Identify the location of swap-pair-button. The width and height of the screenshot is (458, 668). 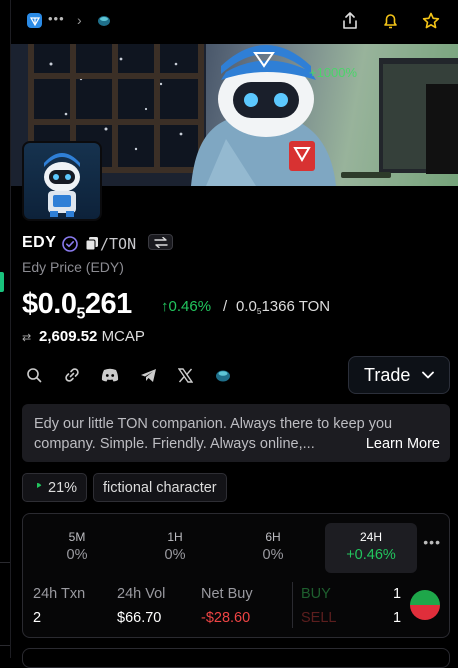
(160, 242).